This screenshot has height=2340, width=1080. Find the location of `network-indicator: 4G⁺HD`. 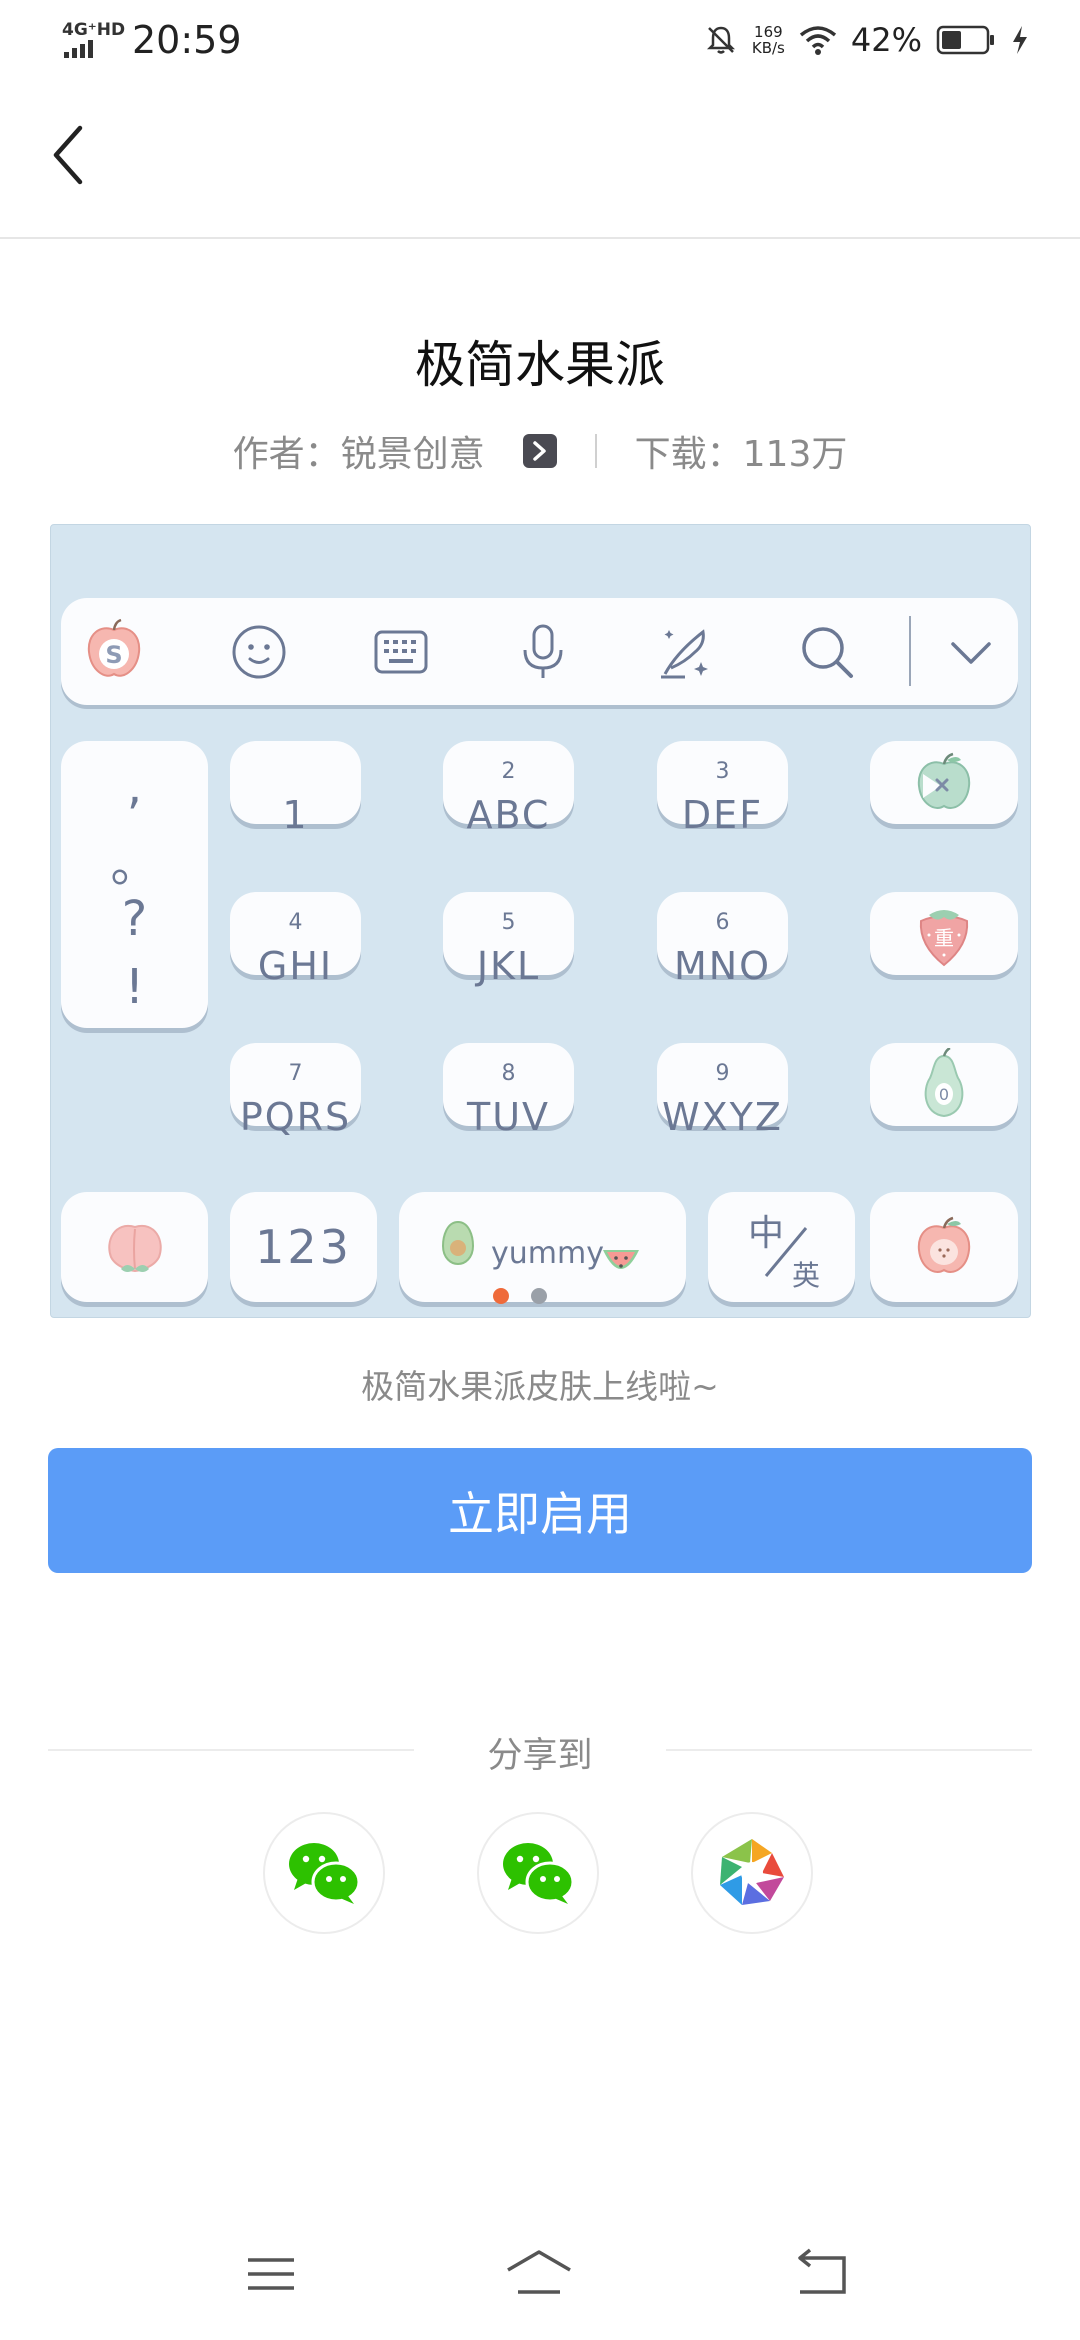

network-indicator: 4G⁺HD is located at coordinates (93, 39).